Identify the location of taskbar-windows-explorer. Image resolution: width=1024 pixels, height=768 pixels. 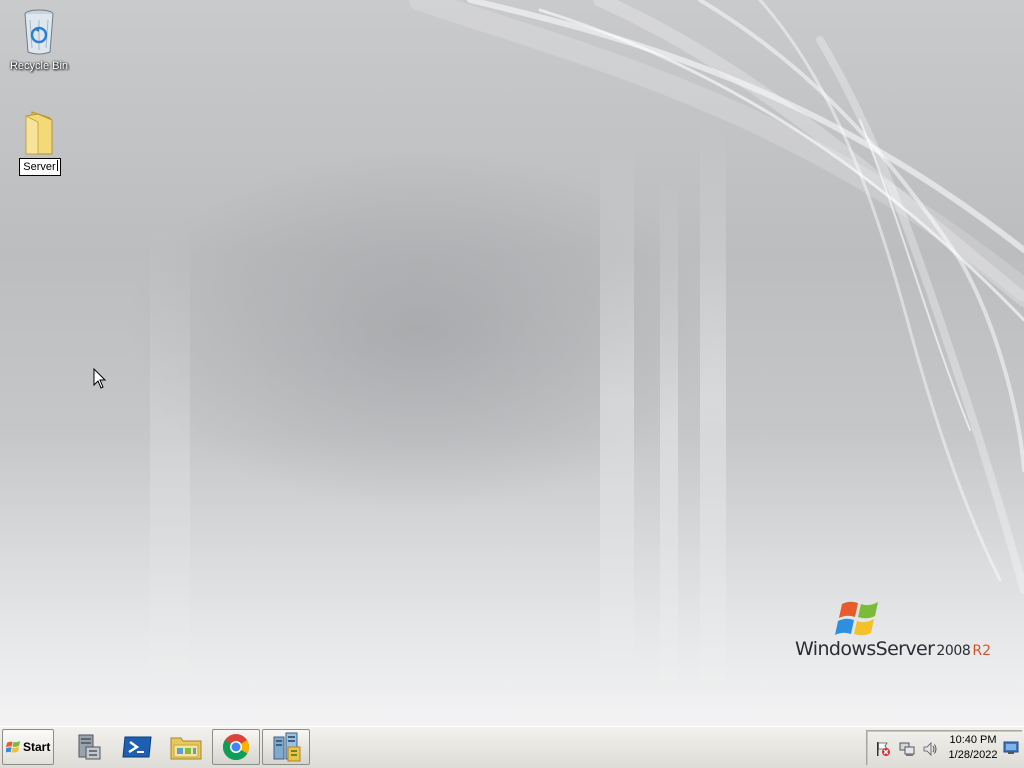
(186, 747).